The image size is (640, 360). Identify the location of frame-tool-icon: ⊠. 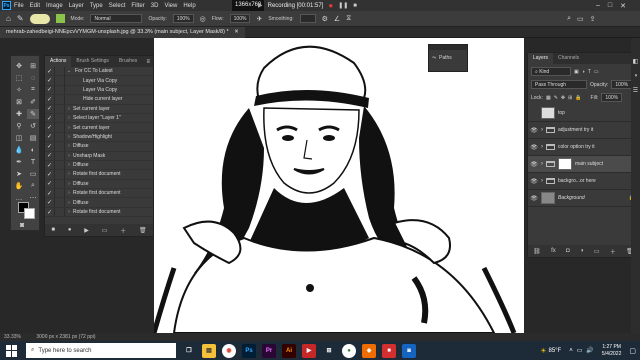
(19, 102).